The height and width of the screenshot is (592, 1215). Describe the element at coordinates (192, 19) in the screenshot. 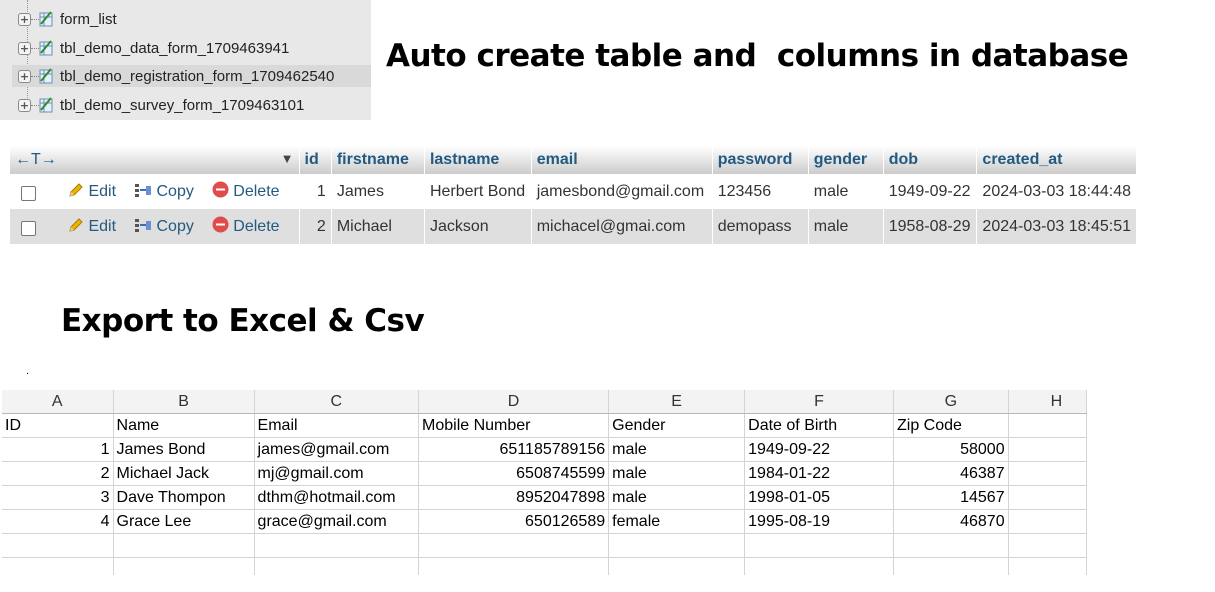

I see `tree-item-form-list: + form_list` at that location.